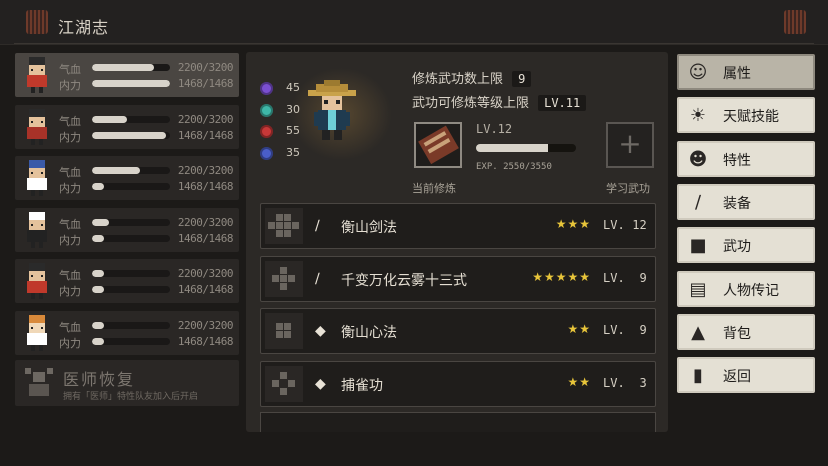  Describe the element at coordinates (458, 331) in the screenshot. I see `skill-row: ◆ 衡山心法 ★★ LV. 9` at that location.